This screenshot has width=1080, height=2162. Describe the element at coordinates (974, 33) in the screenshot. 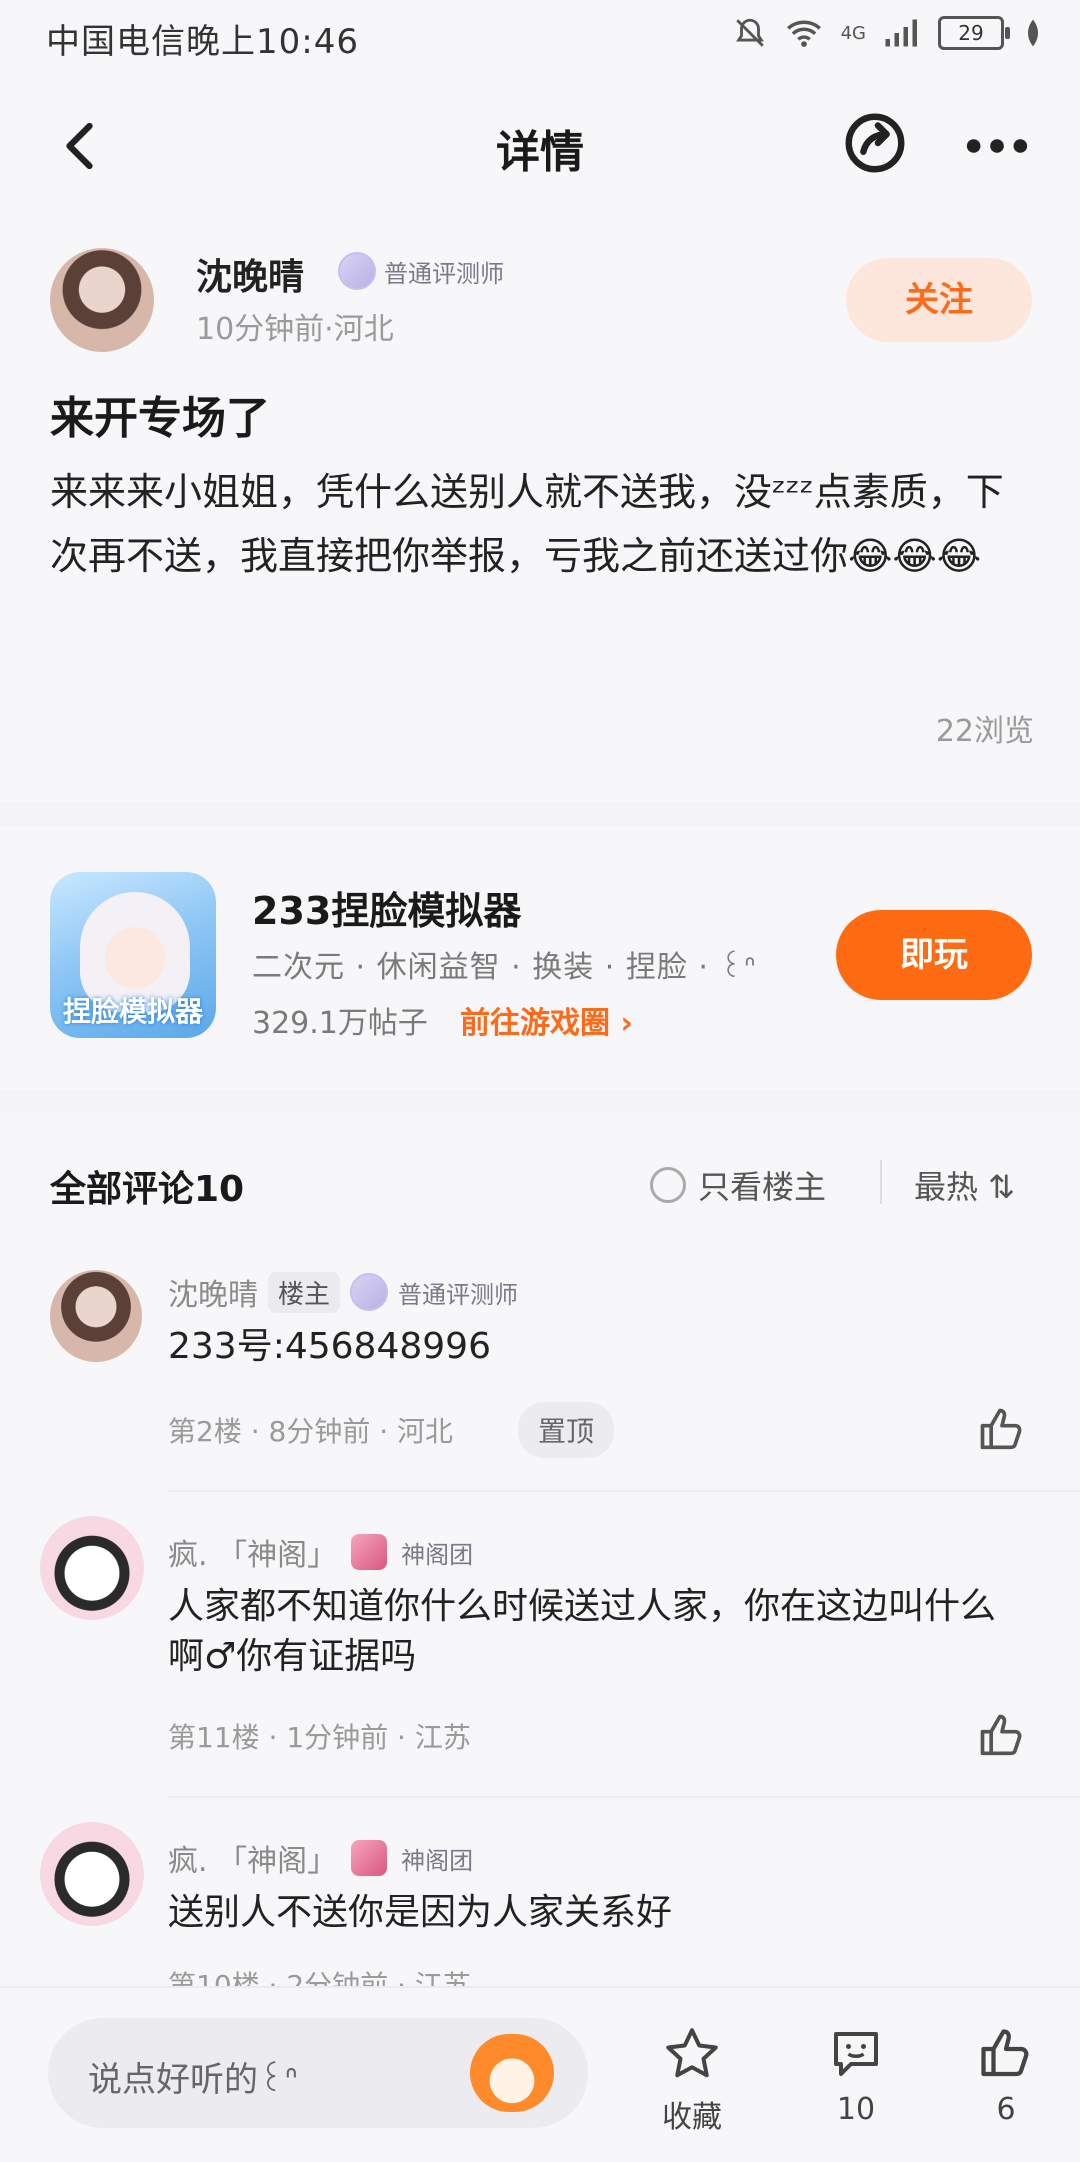

I see `battery-indicator: 29` at that location.